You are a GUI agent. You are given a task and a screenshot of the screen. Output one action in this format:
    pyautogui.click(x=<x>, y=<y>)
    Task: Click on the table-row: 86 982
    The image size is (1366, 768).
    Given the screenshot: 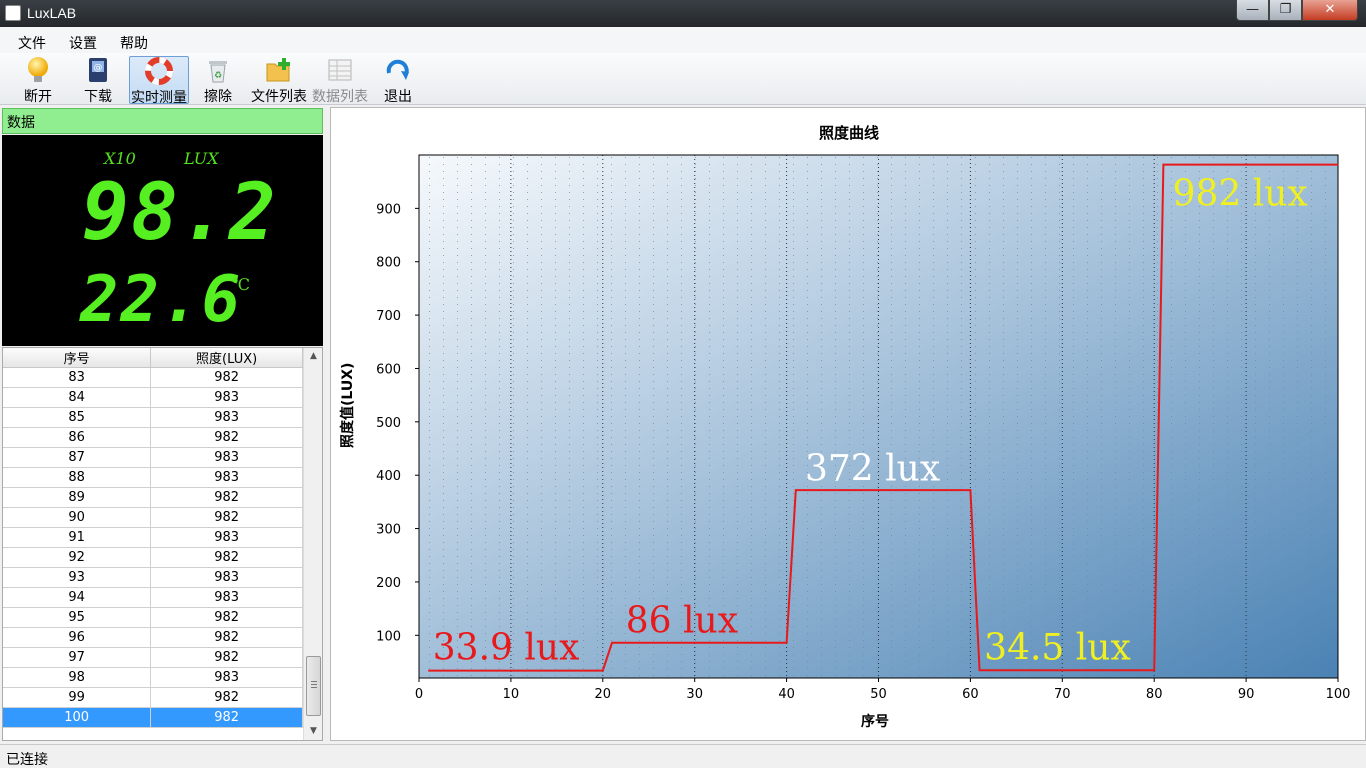 What is the action you would take?
    pyautogui.click(x=153, y=437)
    